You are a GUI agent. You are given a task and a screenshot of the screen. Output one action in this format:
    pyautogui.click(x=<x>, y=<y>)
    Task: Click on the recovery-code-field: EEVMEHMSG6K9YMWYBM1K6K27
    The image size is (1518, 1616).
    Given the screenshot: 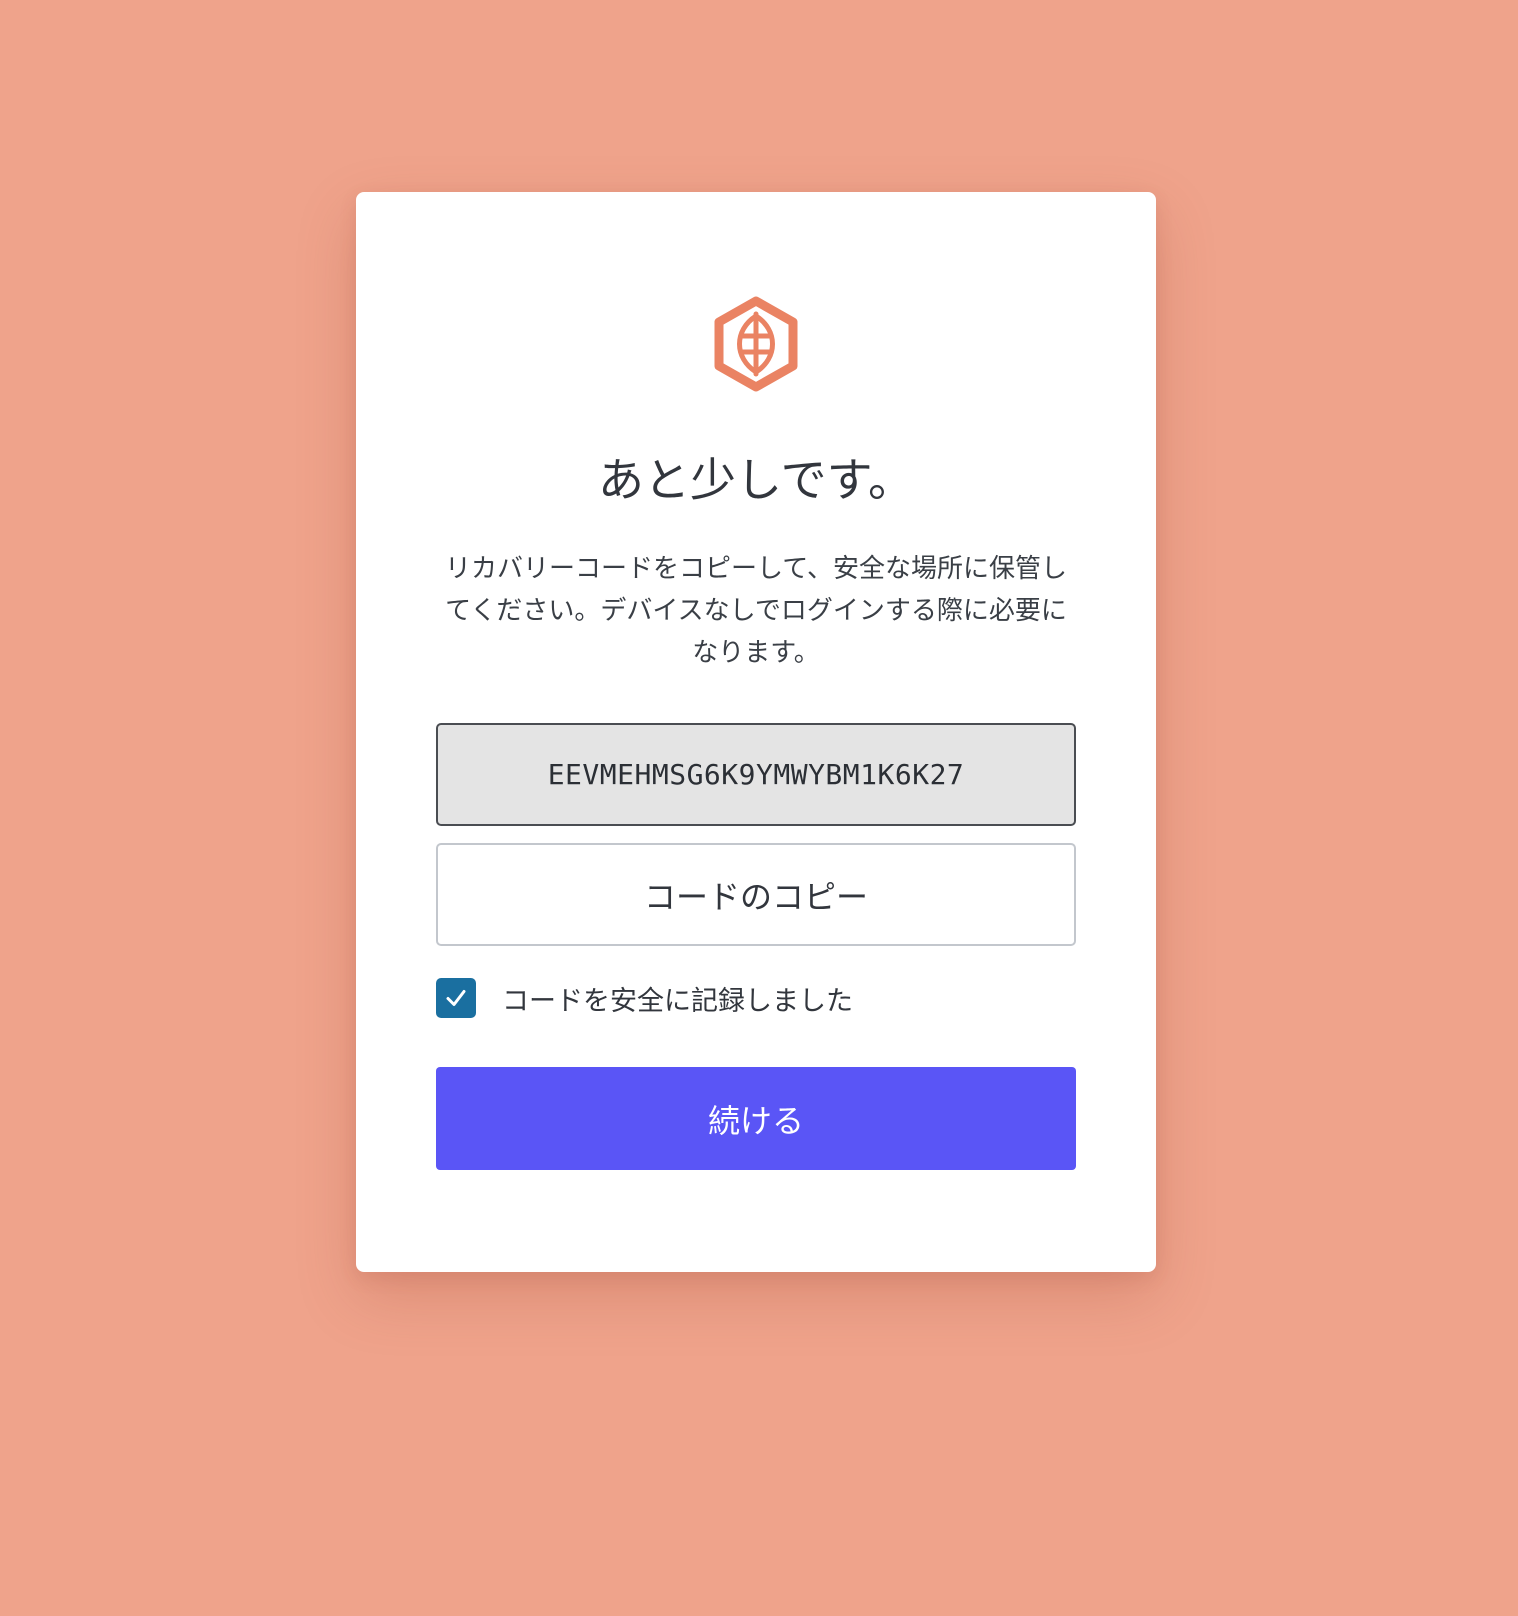 What is the action you would take?
    pyautogui.click(x=756, y=774)
    